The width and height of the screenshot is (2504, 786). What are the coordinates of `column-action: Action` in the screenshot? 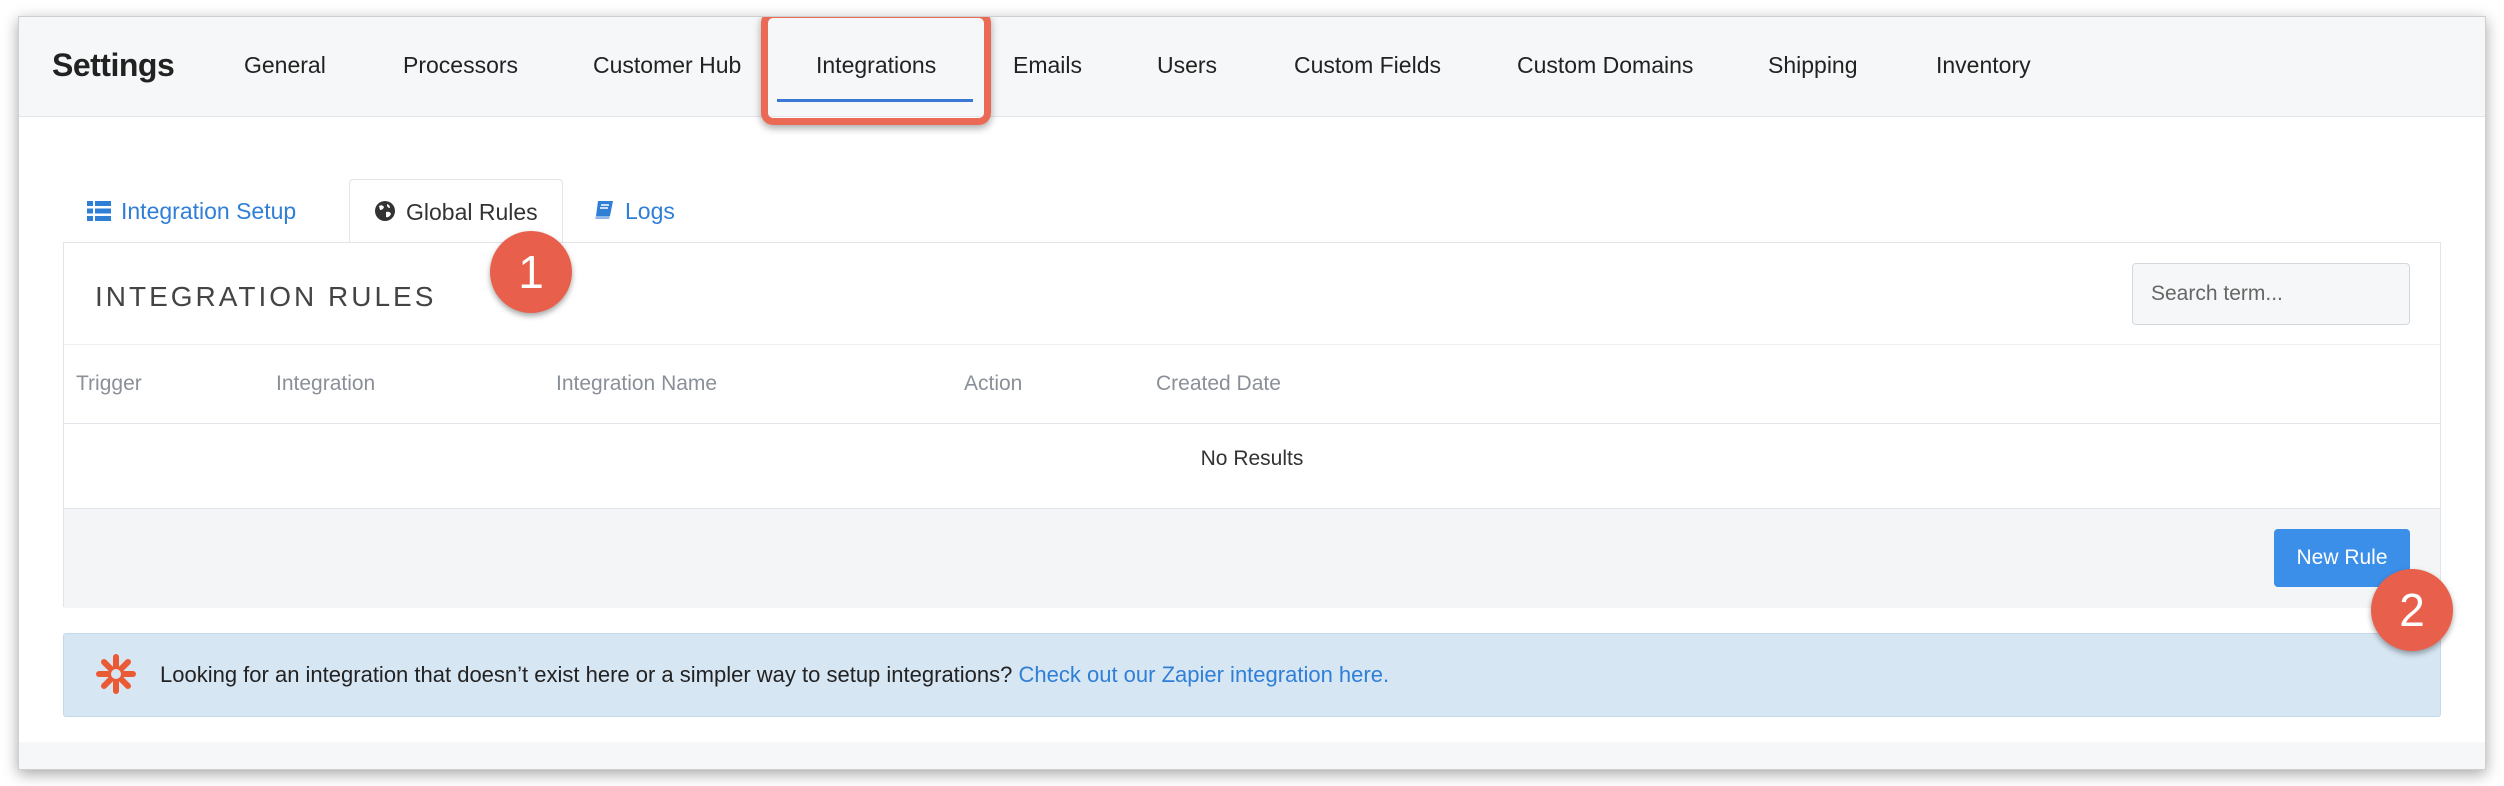 It's located at (993, 384).